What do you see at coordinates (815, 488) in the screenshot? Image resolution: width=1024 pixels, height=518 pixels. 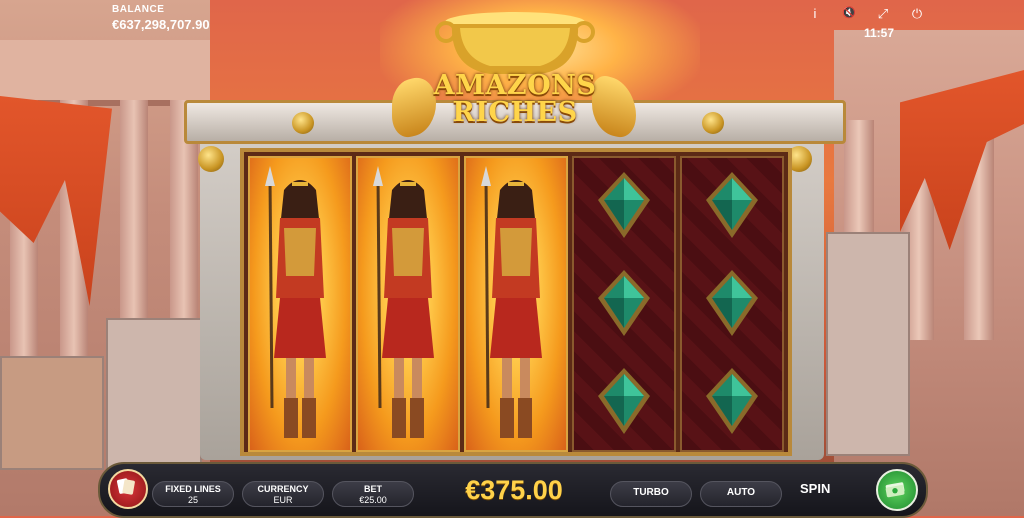 I see `spin-label: SPIN` at bounding box center [815, 488].